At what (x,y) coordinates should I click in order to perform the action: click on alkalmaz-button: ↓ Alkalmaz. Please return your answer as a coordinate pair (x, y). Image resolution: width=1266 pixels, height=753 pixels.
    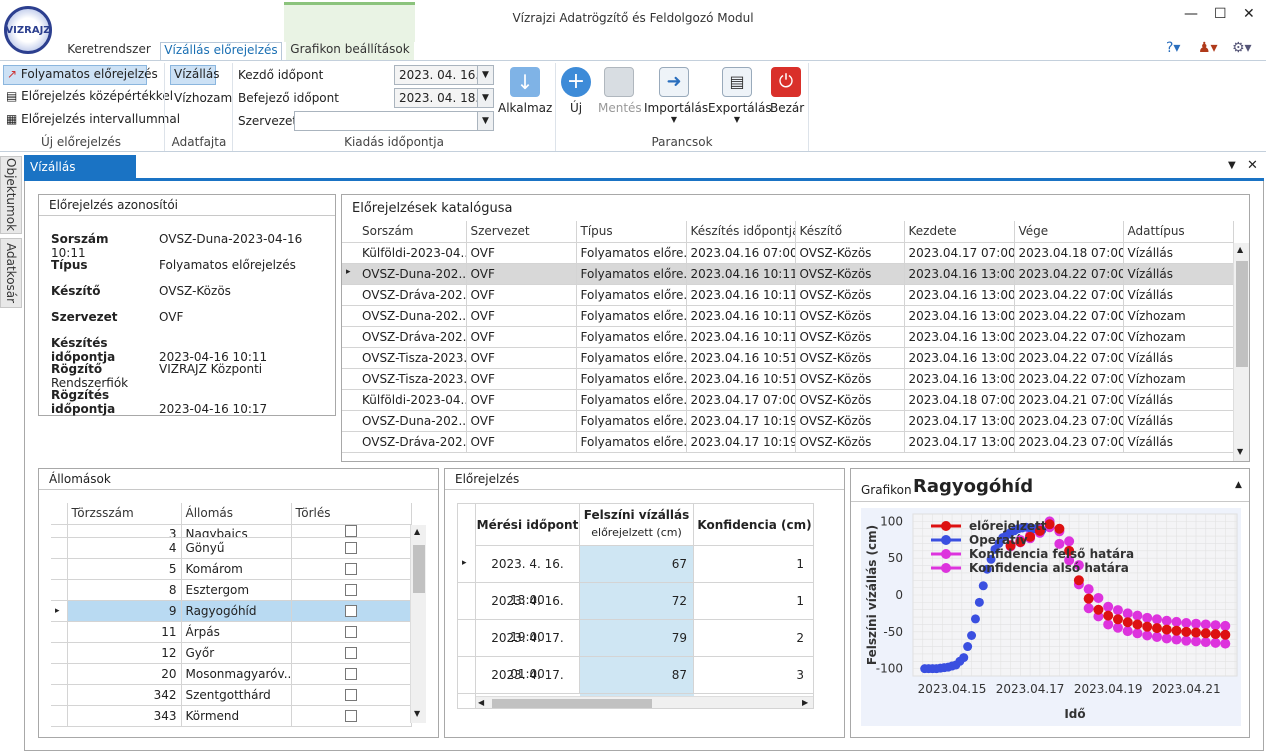
    Looking at the image, I should click on (525, 91).